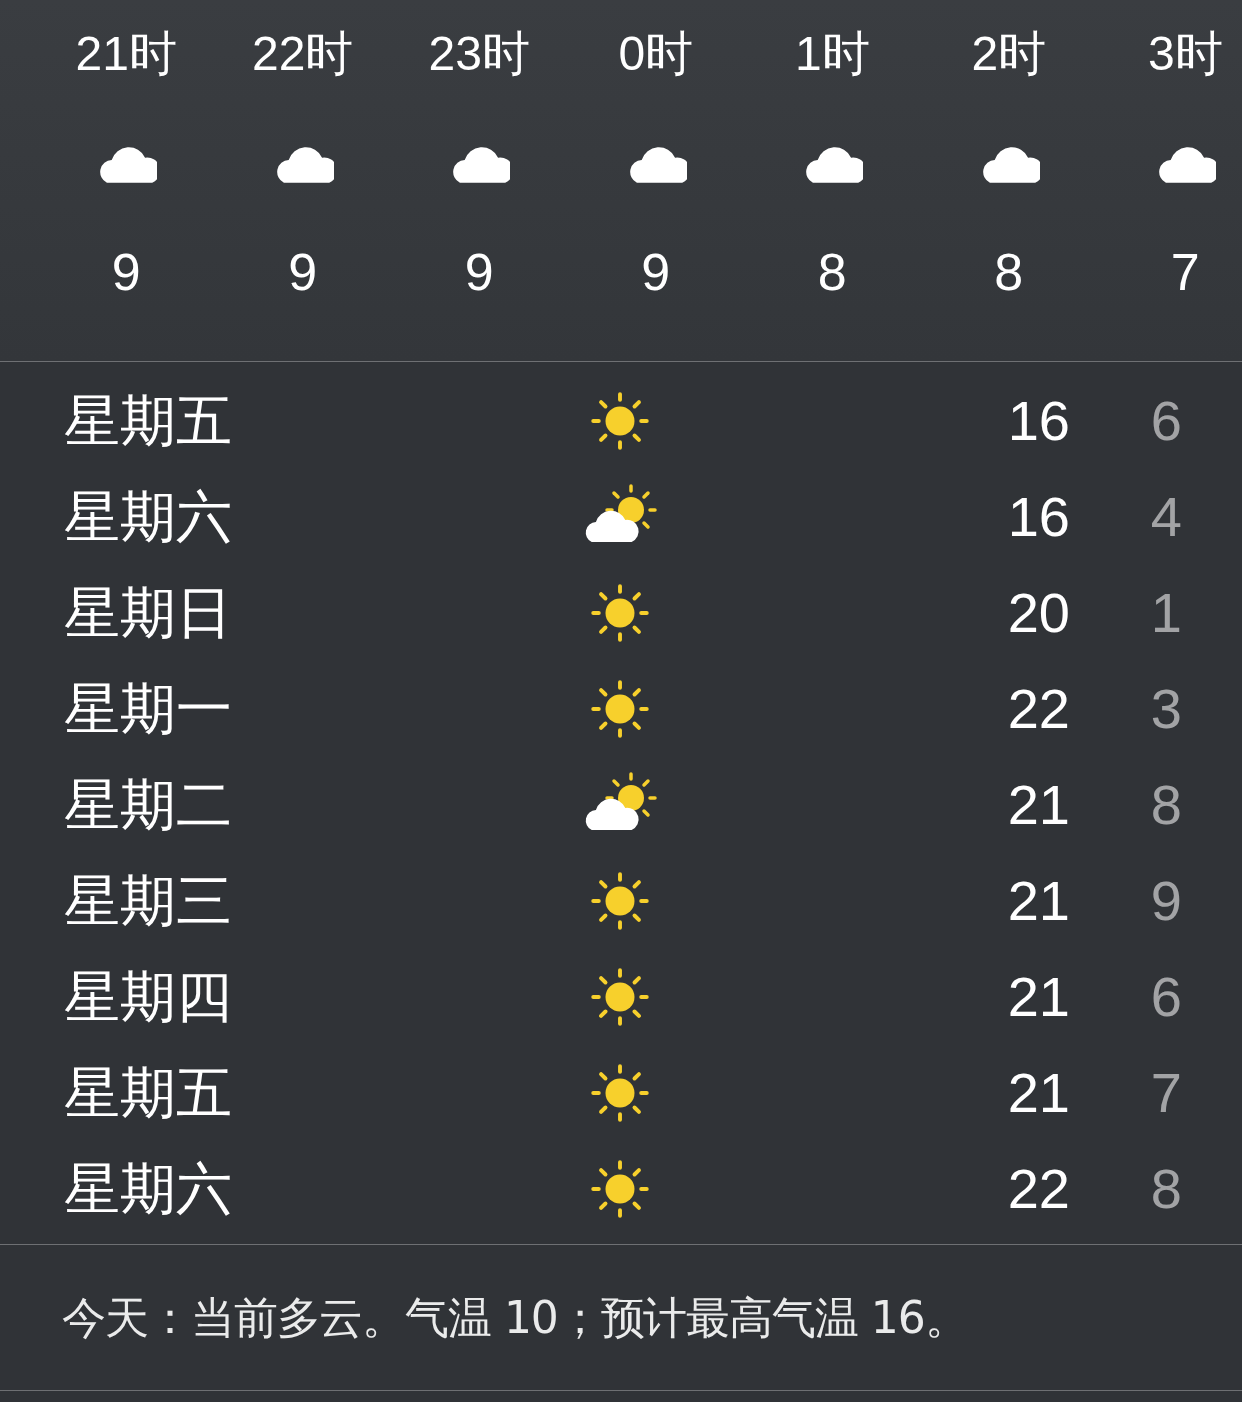 This screenshot has width=1242, height=1402. Describe the element at coordinates (479, 55) in the screenshot. I see `hour-label: 23时` at that location.